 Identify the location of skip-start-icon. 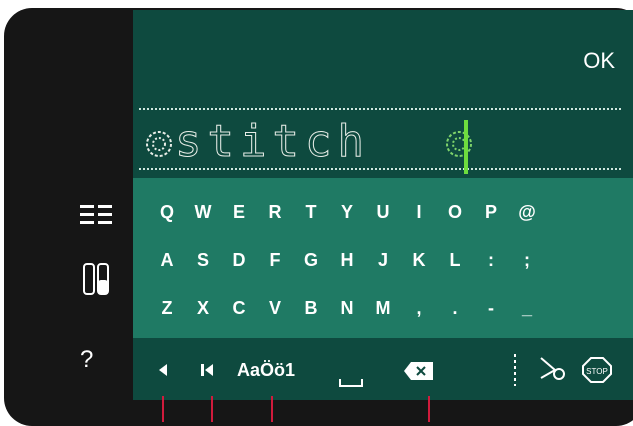
(207, 370).